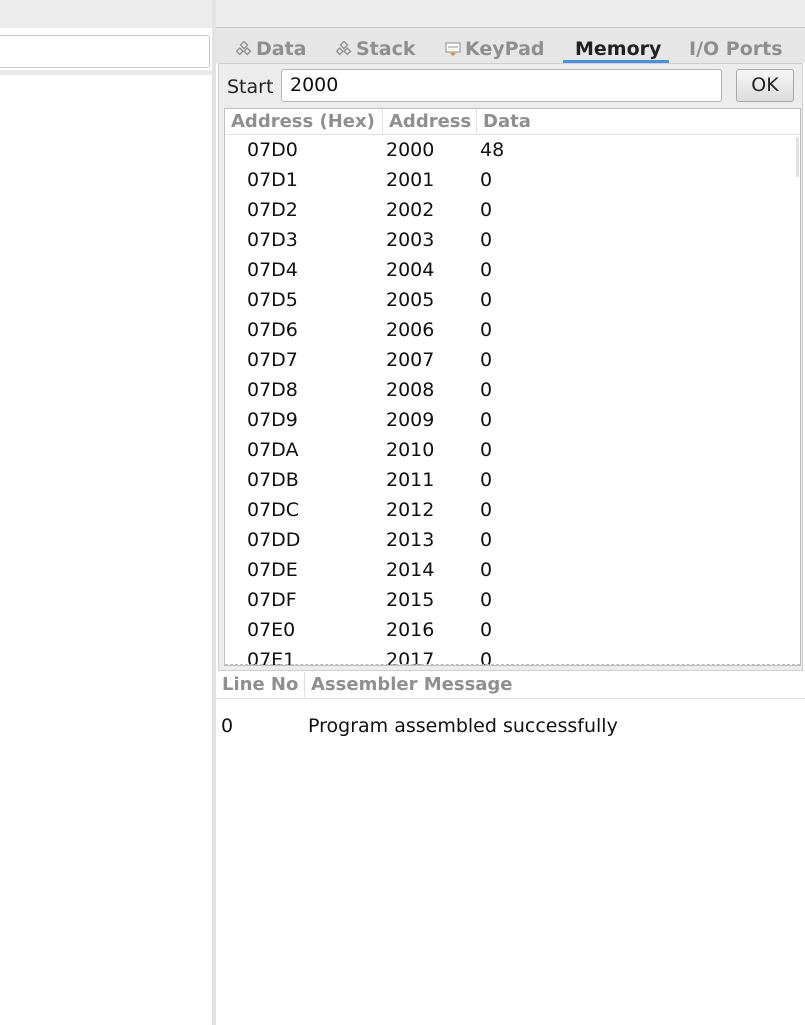 This screenshot has width=805, height=1025. Describe the element at coordinates (512, 210) in the screenshot. I see `table-row: 07D2 2002 0` at that location.